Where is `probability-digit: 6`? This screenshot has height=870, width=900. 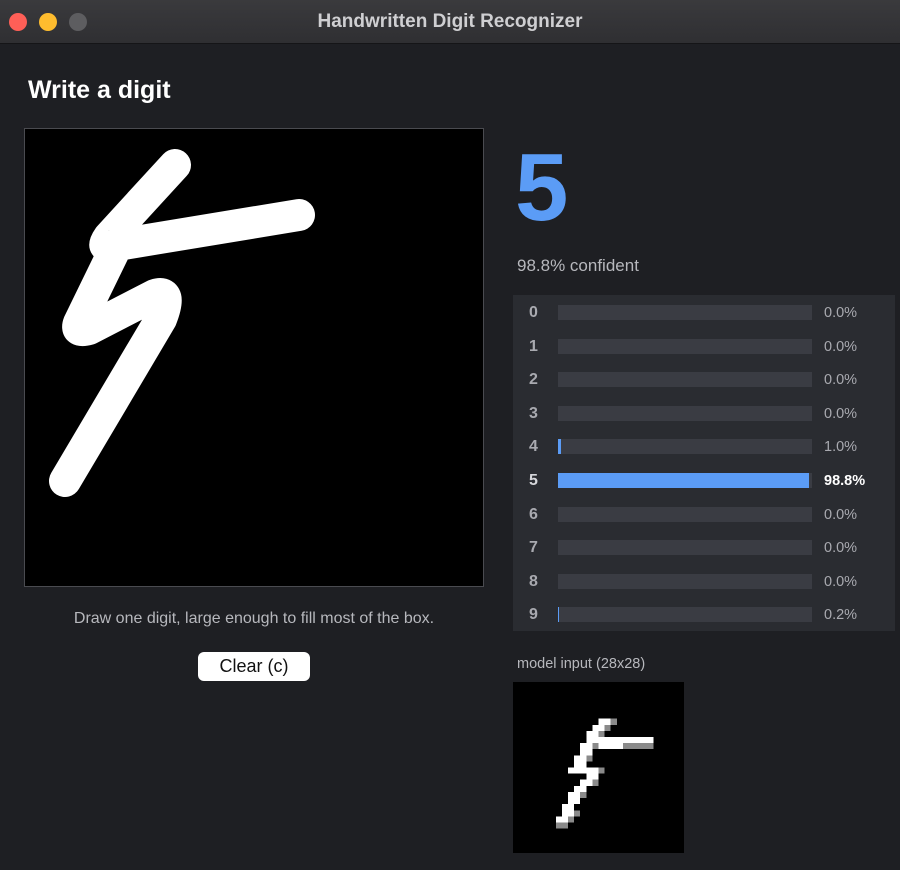 probability-digit: 6 is located at coordinates (533, 514).